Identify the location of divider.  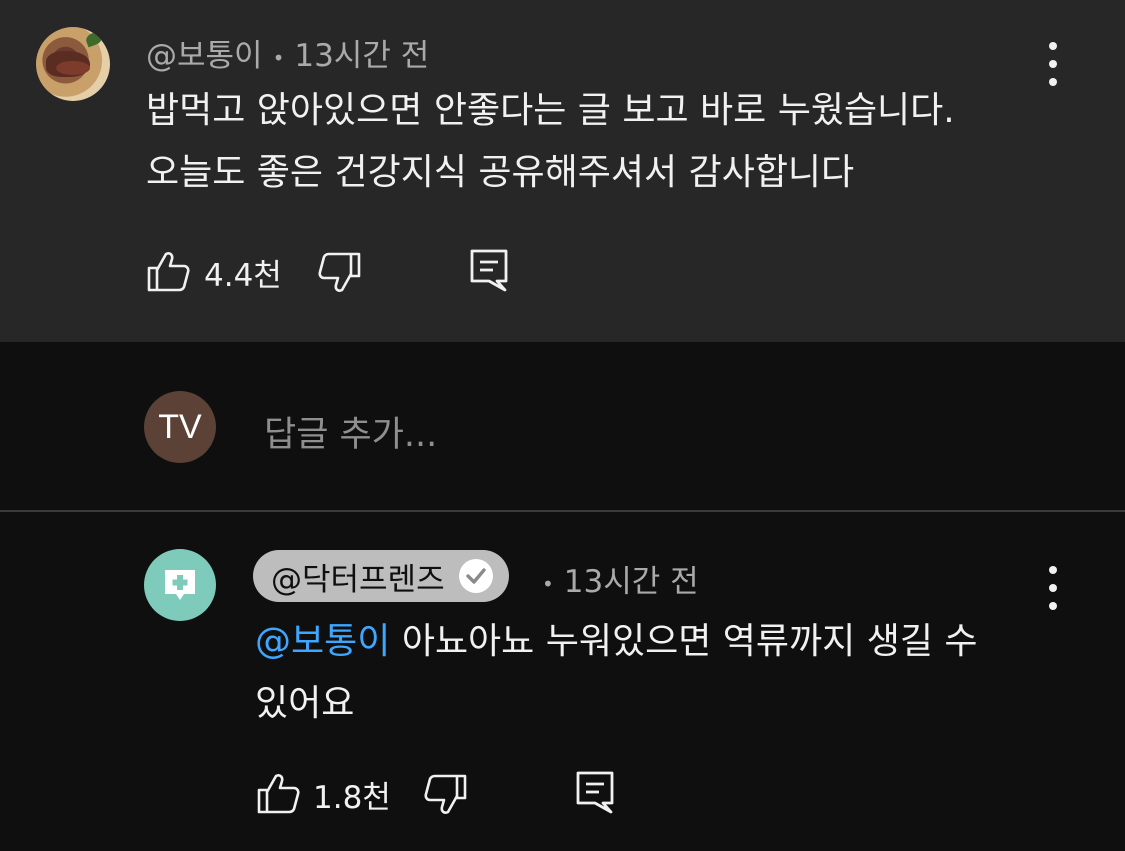
(562, 511).